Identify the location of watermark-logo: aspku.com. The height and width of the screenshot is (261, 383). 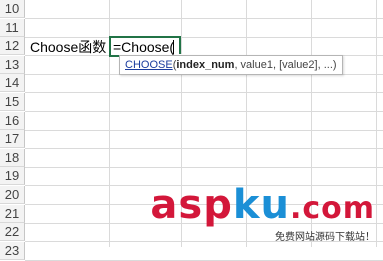
(262, 207).